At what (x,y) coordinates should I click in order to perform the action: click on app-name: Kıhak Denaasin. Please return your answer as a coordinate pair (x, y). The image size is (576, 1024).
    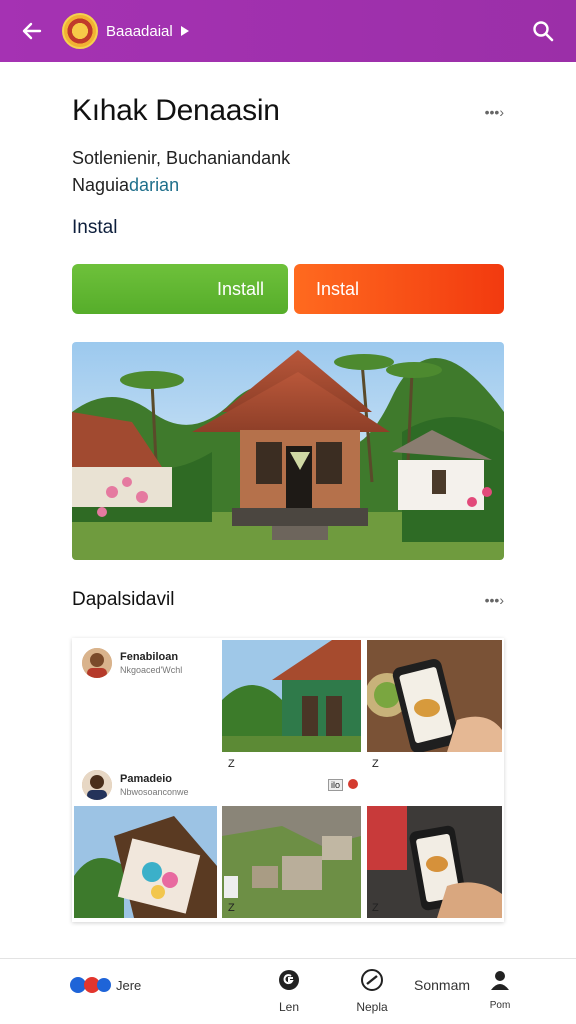
    Looking at the image, I should click on (176, 110).